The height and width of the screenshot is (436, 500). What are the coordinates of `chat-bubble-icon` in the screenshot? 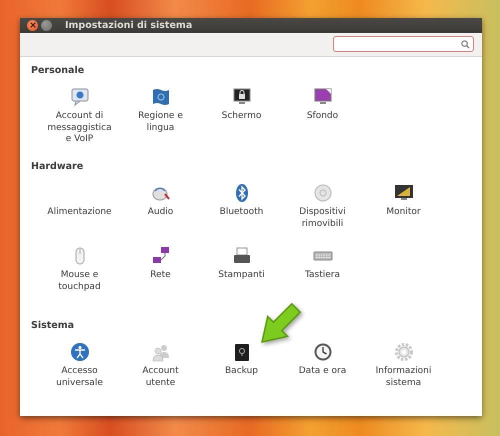 It's located at (80, 97).